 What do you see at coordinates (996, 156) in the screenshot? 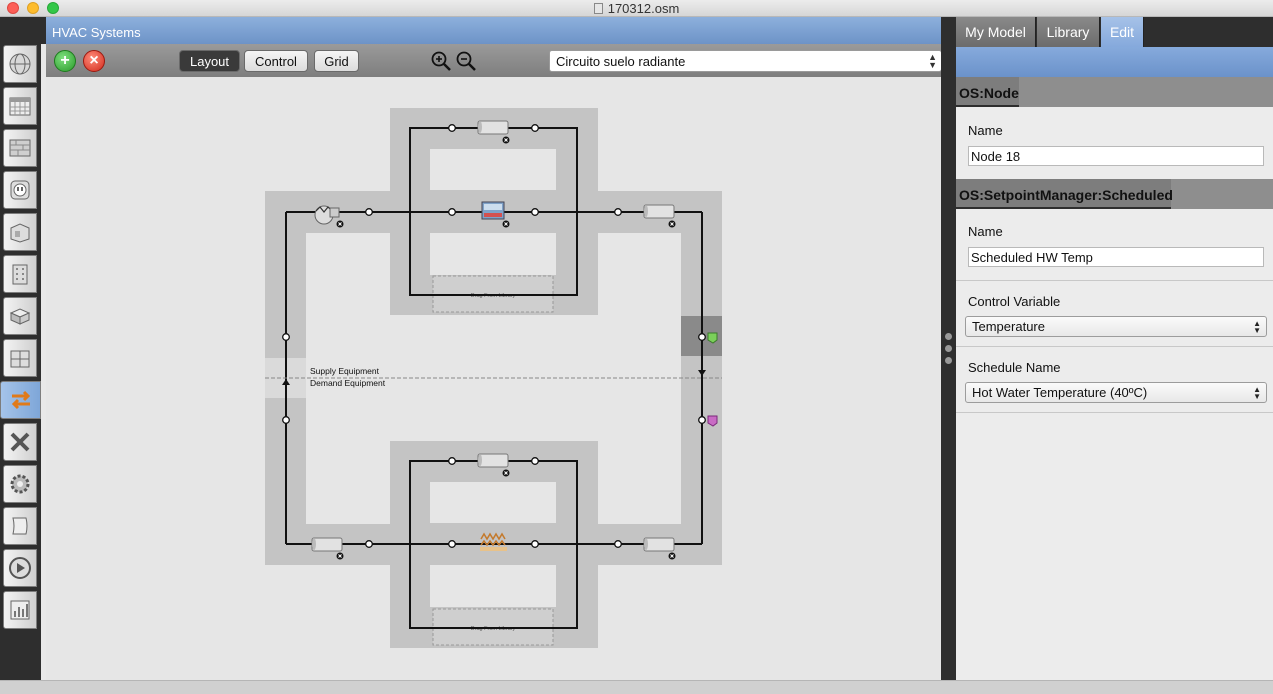
I see `node-name-value: Node 18` at bounding box center [996, 156].